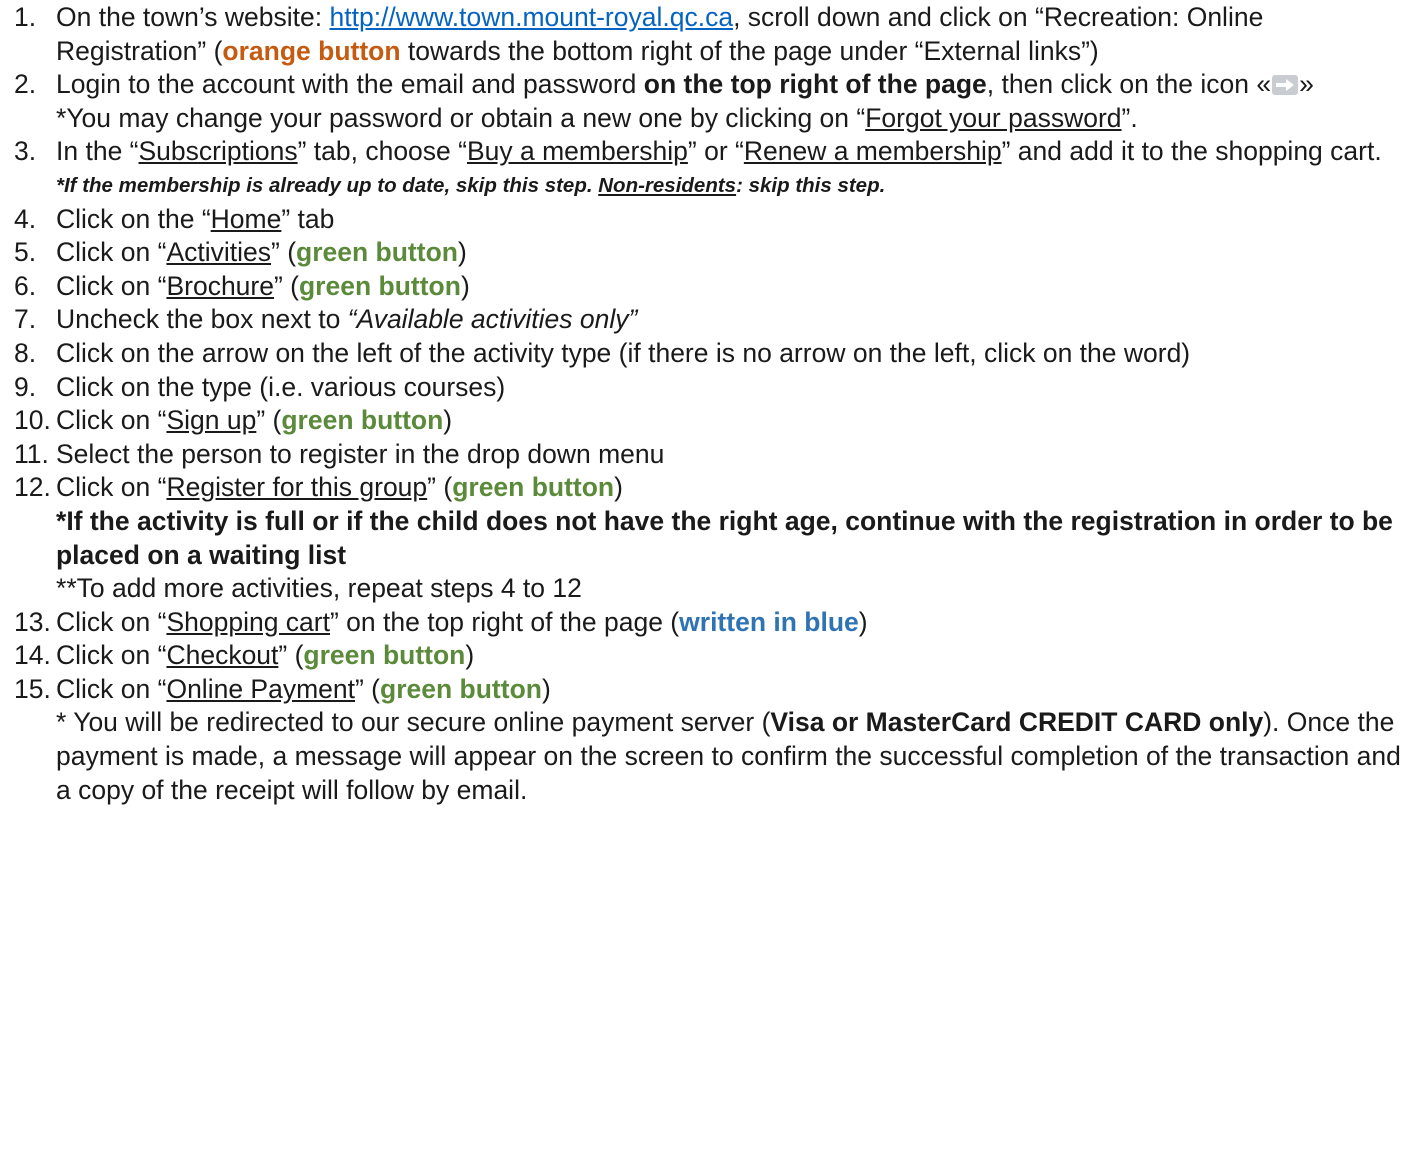 The image size is (1413, 1174). Describe the element at coordinates (25, 319) in the screenshot. I see `step-number: 7.` at that location.